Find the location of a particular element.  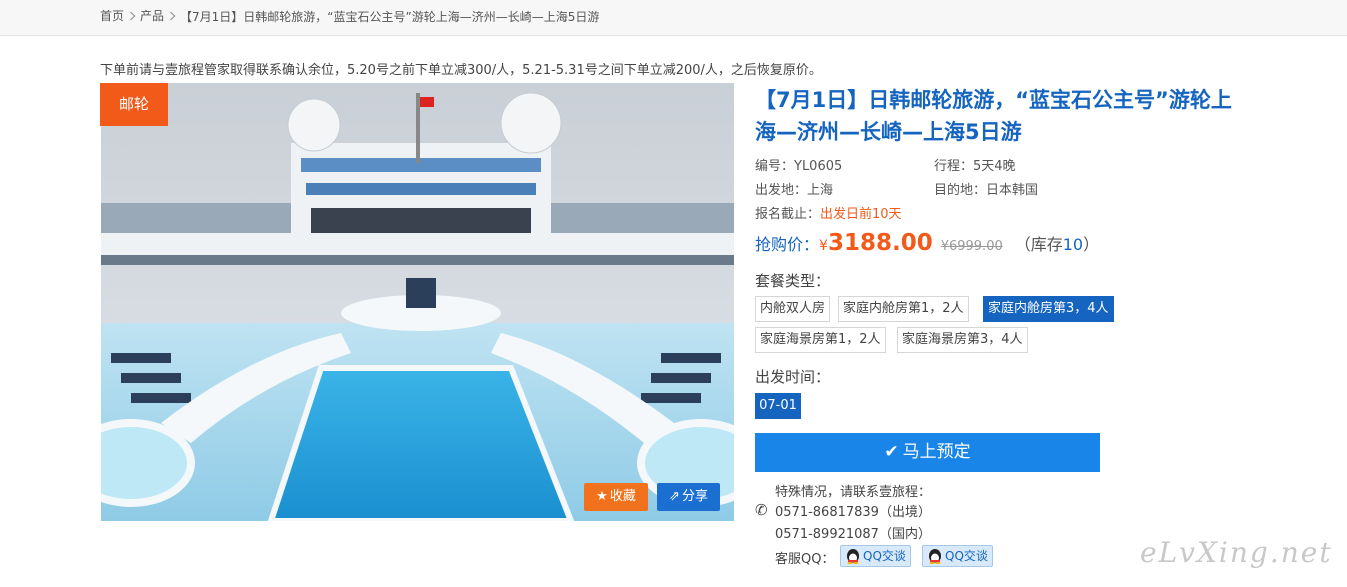

product-title: 【7月1日】日韩邮轮旅游，“蓝宝石公主号”游轮上海—济州—长崎—上海5日游 is located at coordinates (993, 116).